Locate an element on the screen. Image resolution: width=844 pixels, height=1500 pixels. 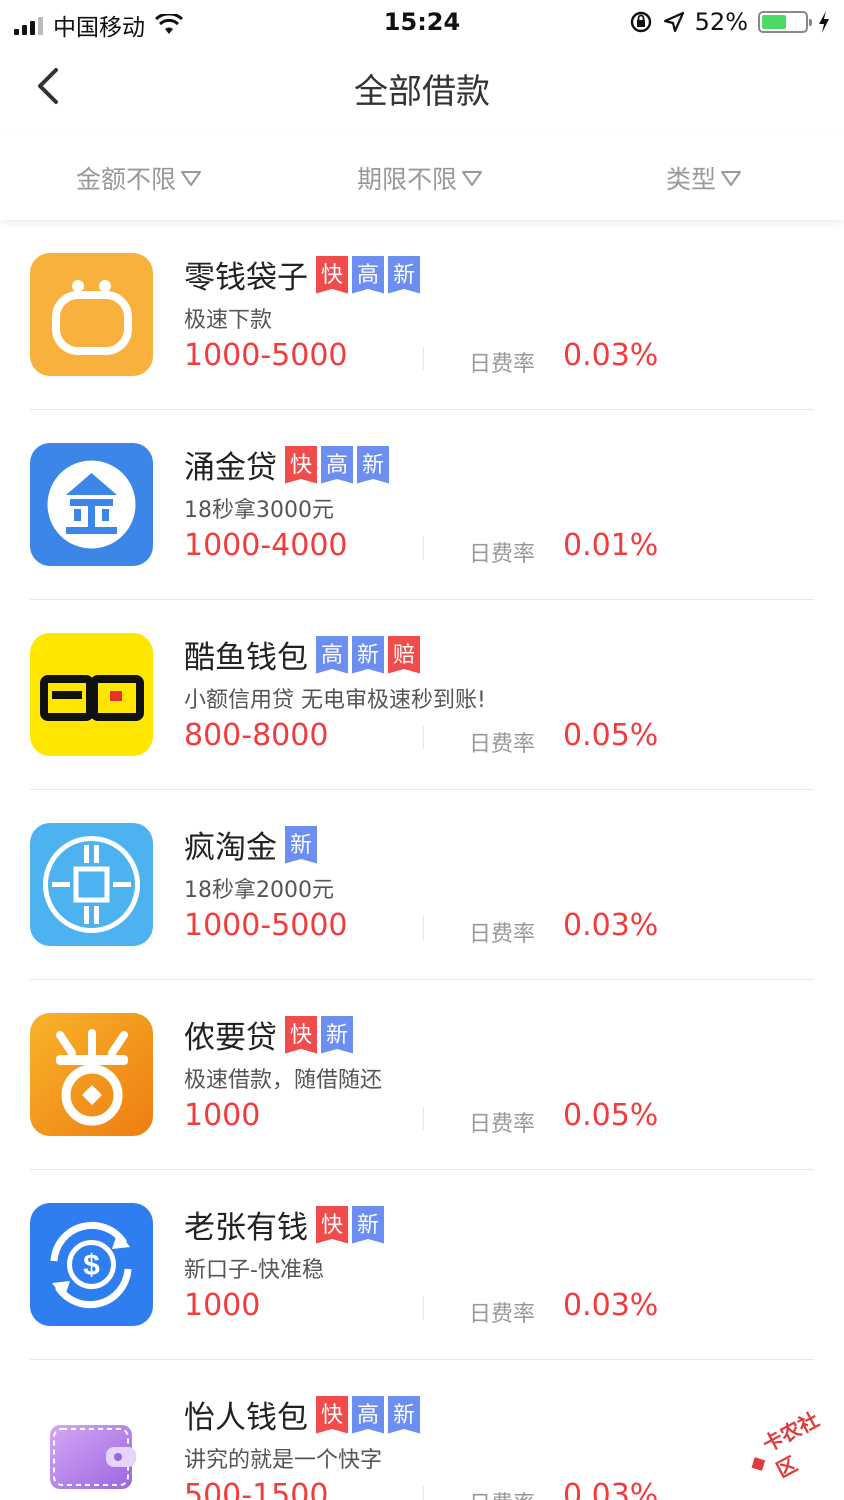
name-row: 酷鱼钱包 高 新 赔 is located at coordinates (304, 654).